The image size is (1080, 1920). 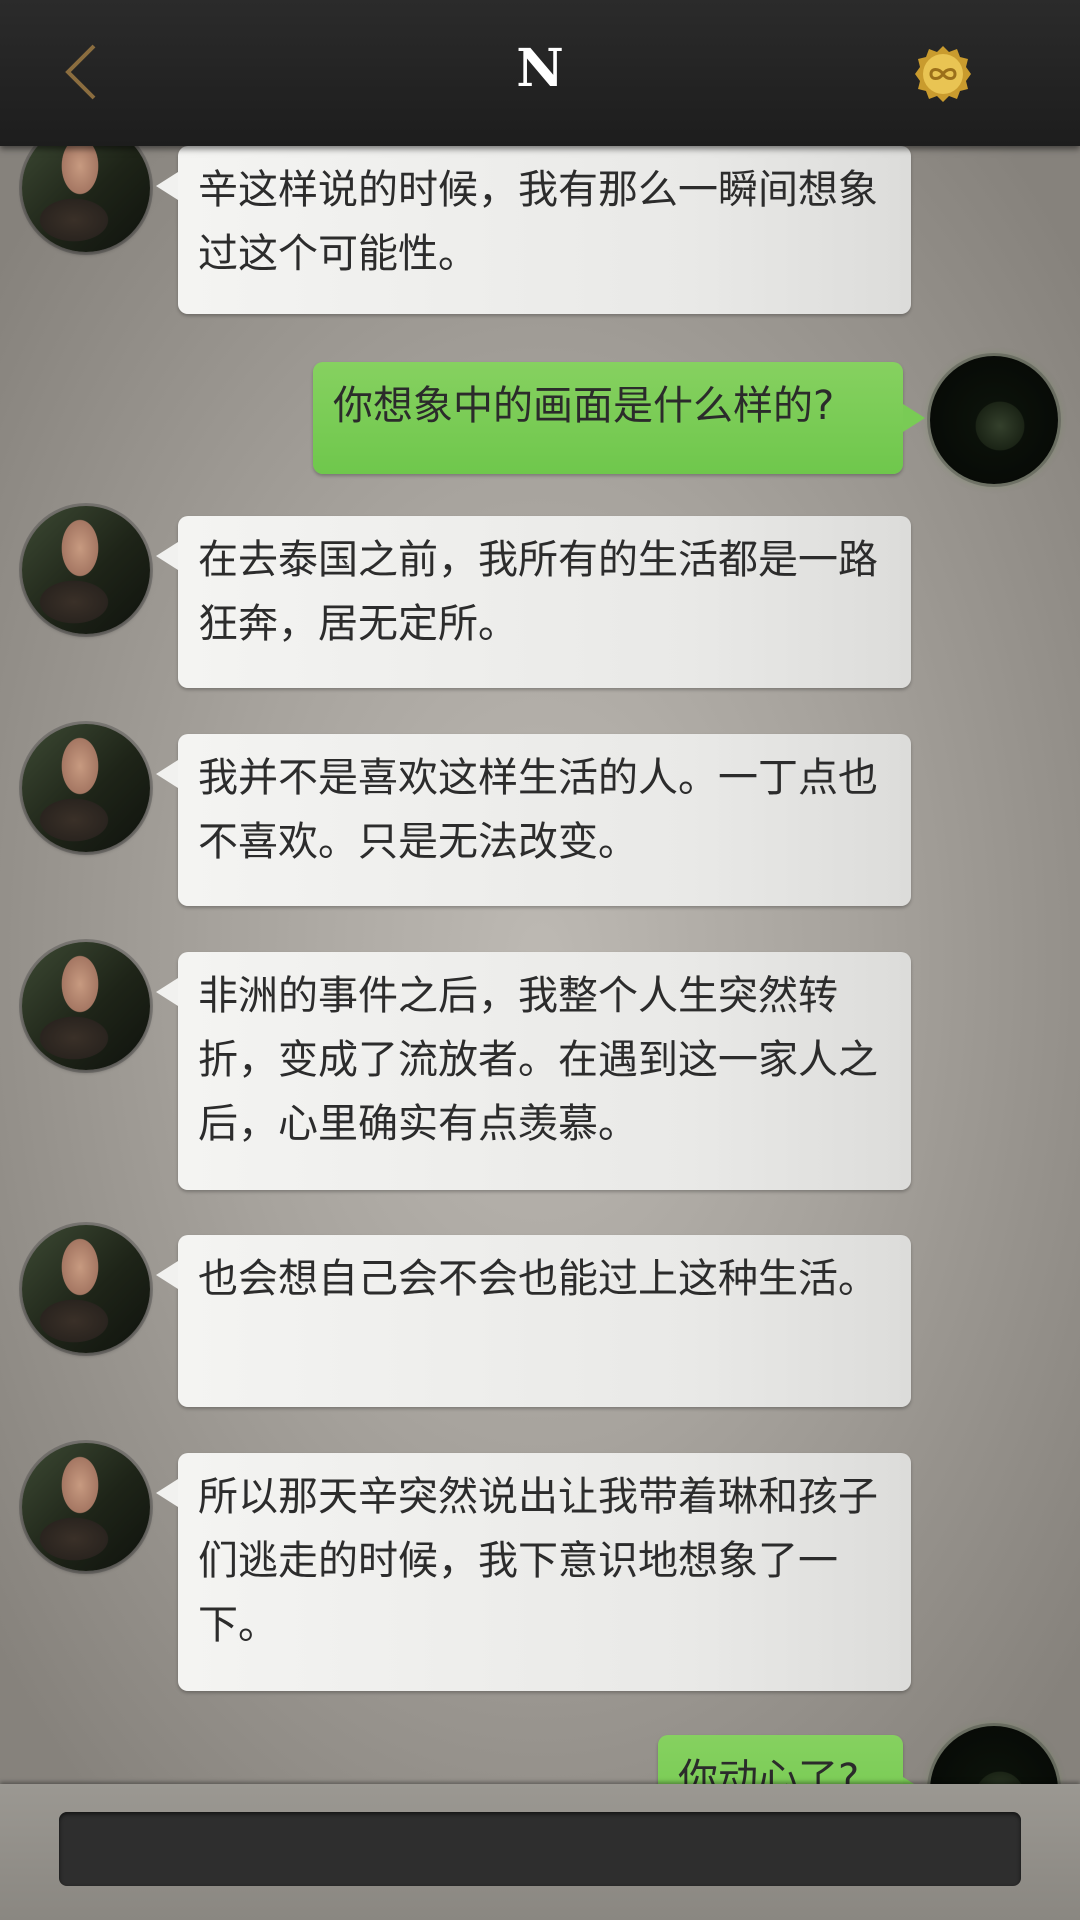 I want to click on incoming-message-bubble: 在去泰国之前，我所有的生活都是一路狂奔，居无定所。, so click(x=533, y=602).